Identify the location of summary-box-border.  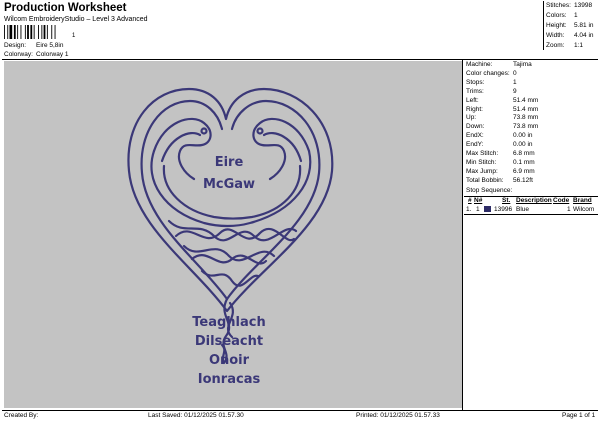
(543, 25).